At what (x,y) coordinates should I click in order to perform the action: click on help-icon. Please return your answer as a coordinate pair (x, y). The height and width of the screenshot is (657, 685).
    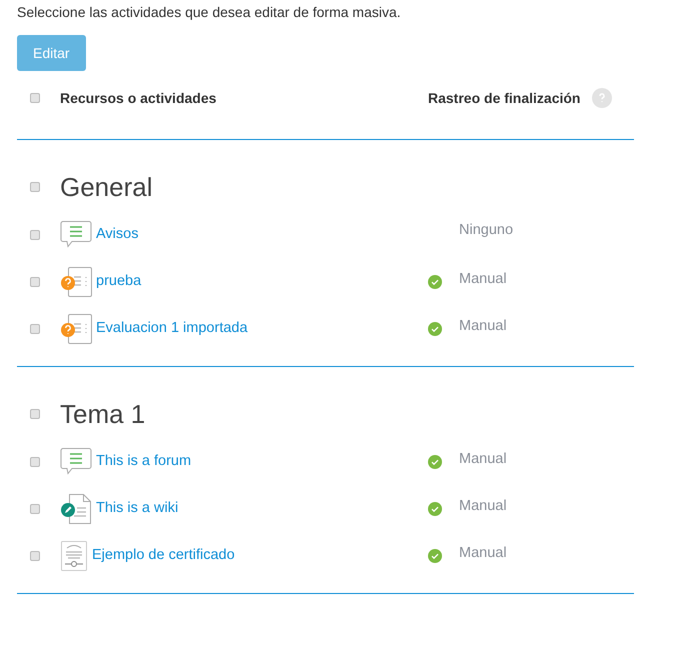
    Looking at the image, I should click on (602, 98).